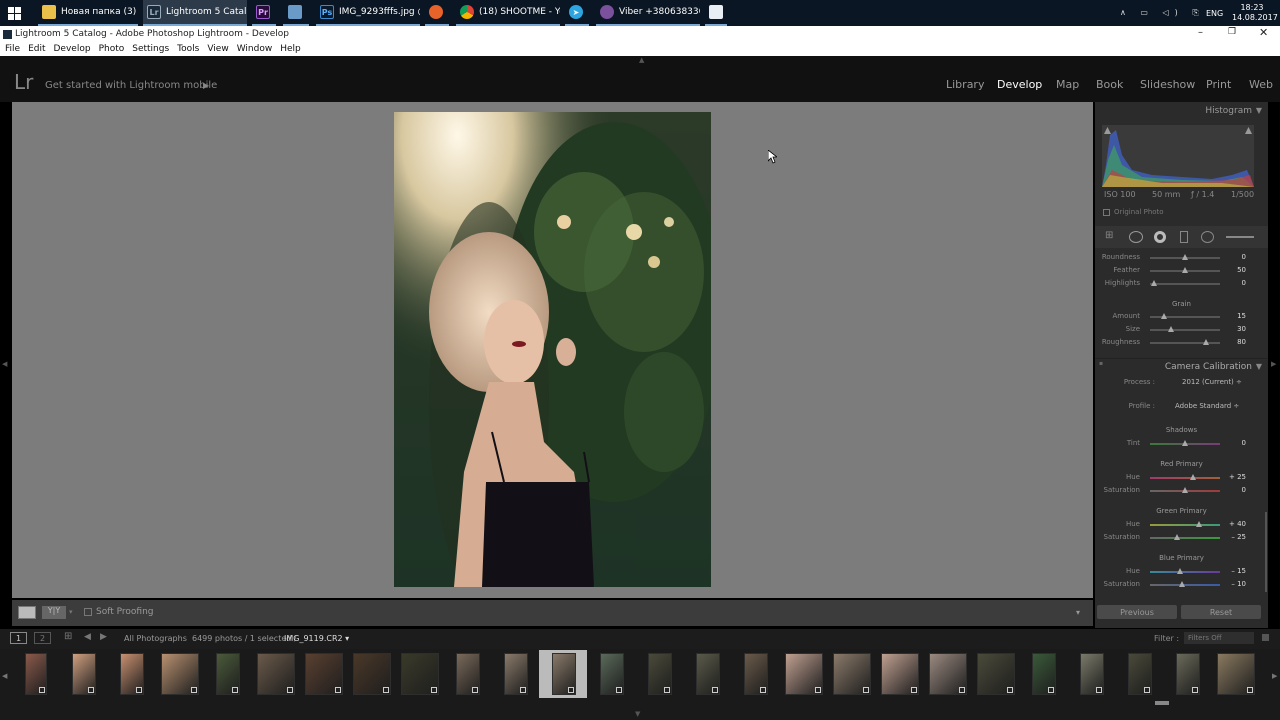 This screenshot has width=1280, height=720. What do you see at coordinates (316, 638) in the screenshot?
I see `current-filename: IMG_9119.CR2 ▾` at bounding box center [316, 638].